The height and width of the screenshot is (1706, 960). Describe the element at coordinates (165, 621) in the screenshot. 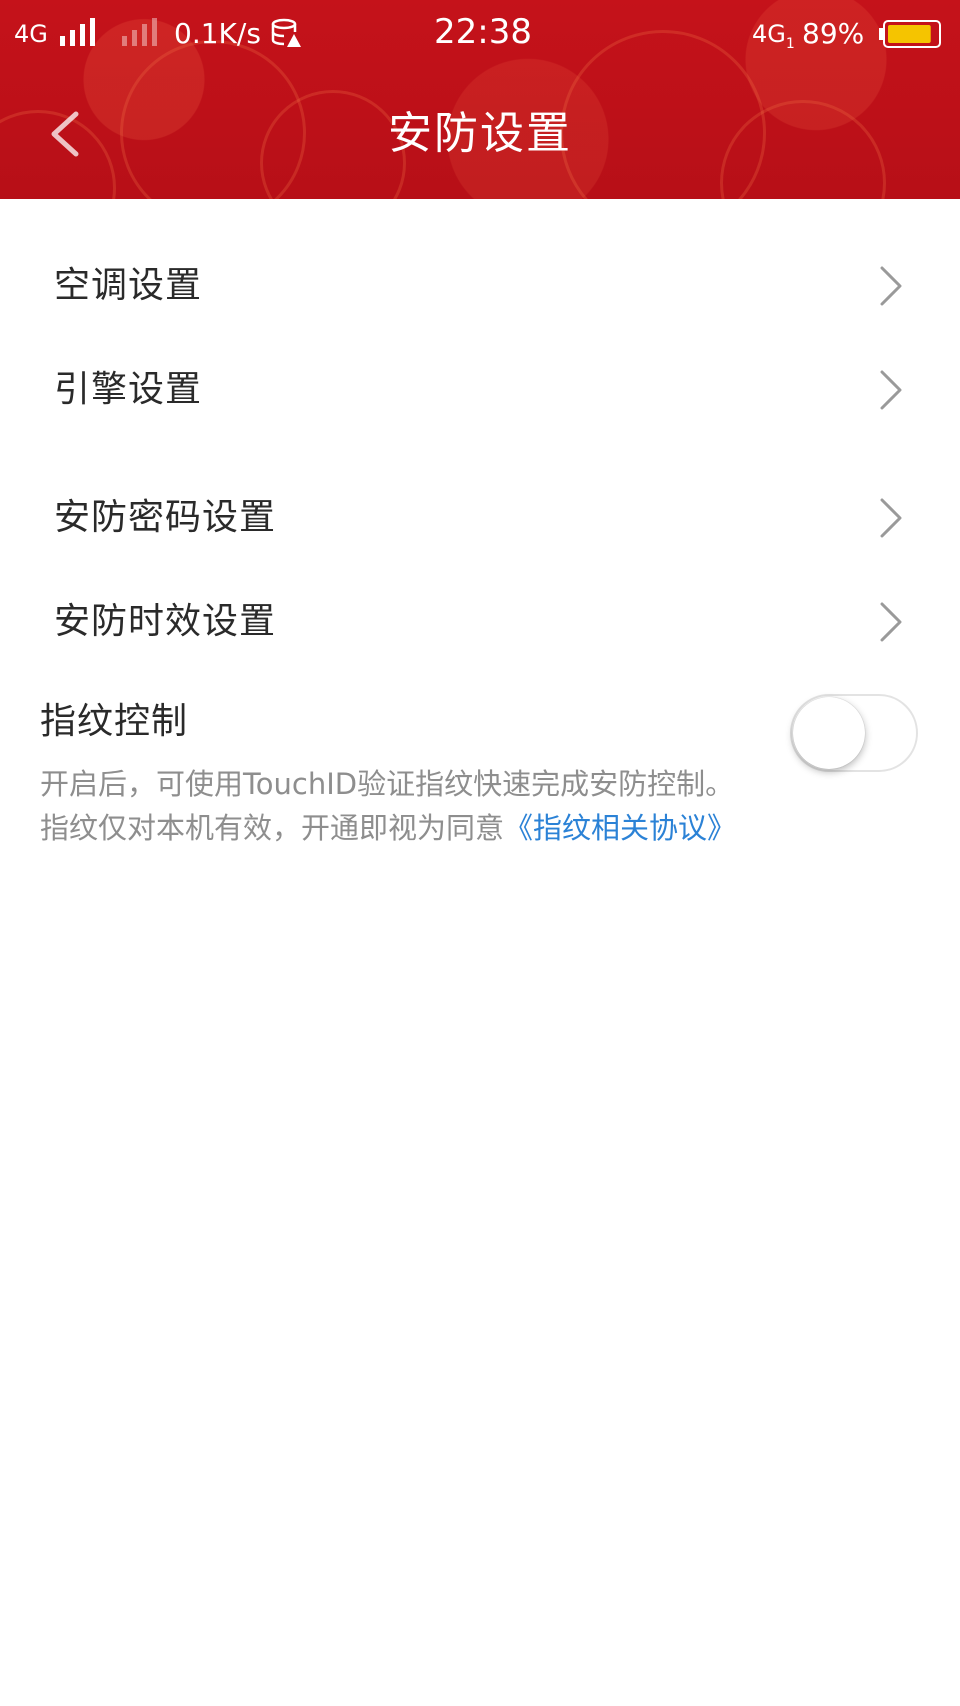

I see `list-item-label: 安防时效设置` at that location.